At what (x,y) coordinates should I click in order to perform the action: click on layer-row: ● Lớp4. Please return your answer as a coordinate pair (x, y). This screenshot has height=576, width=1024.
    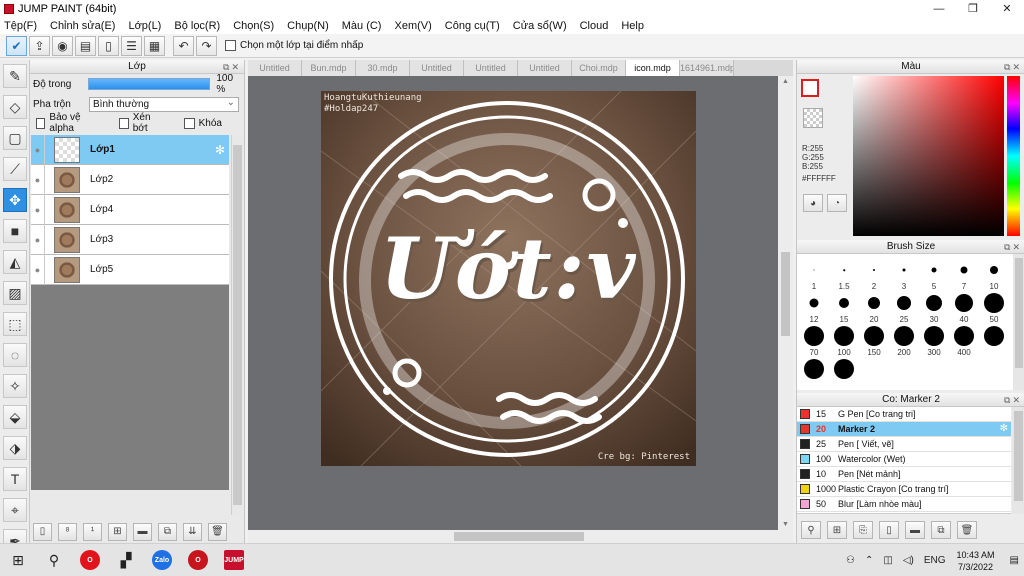
    Looking at the image, I should click on (130, 209).